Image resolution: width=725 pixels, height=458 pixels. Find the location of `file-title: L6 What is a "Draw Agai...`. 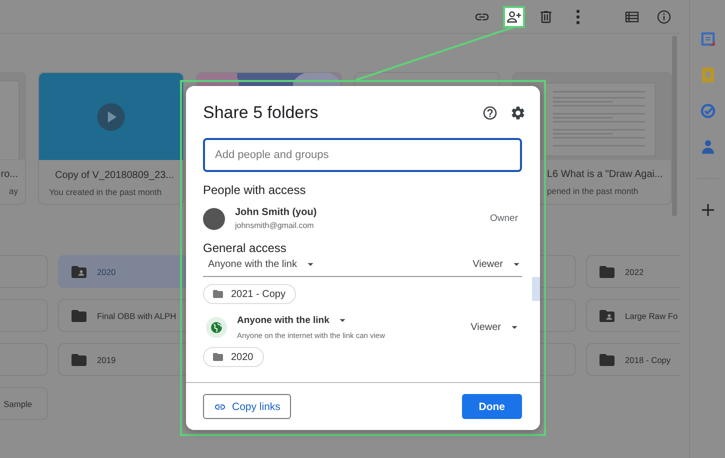

file-title: L6 What is a "Draw Agai... is located at coordinates (605, 174).